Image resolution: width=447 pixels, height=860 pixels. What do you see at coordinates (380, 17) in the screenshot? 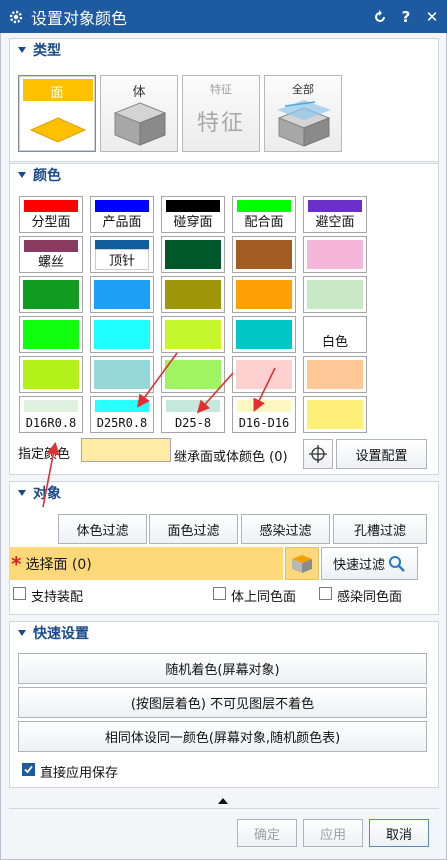
I see `reset-icon` at bounding box center [380, 17].